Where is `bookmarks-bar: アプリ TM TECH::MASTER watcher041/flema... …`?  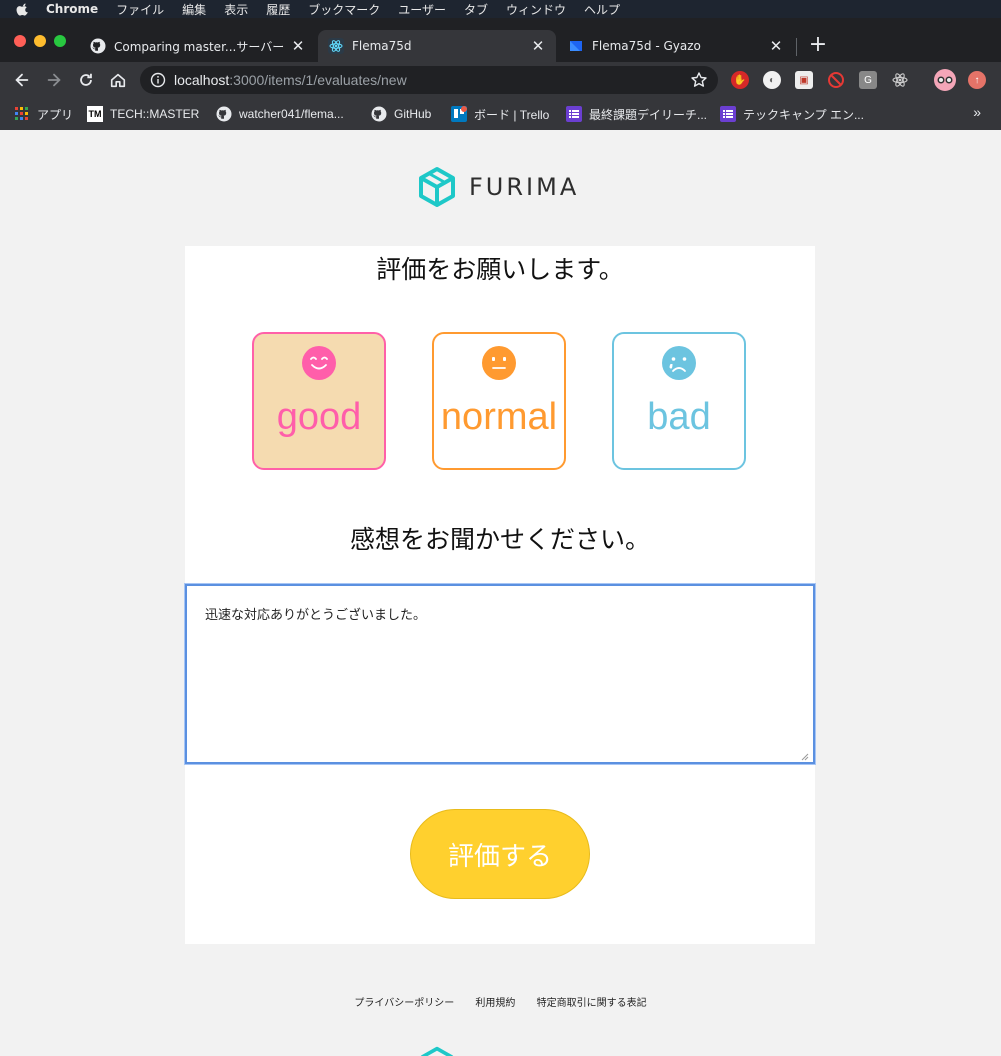
bookmarks-bar: アプリ TM TECH::MASTER watcher041/flema... … is located at coordinates (500, 114).